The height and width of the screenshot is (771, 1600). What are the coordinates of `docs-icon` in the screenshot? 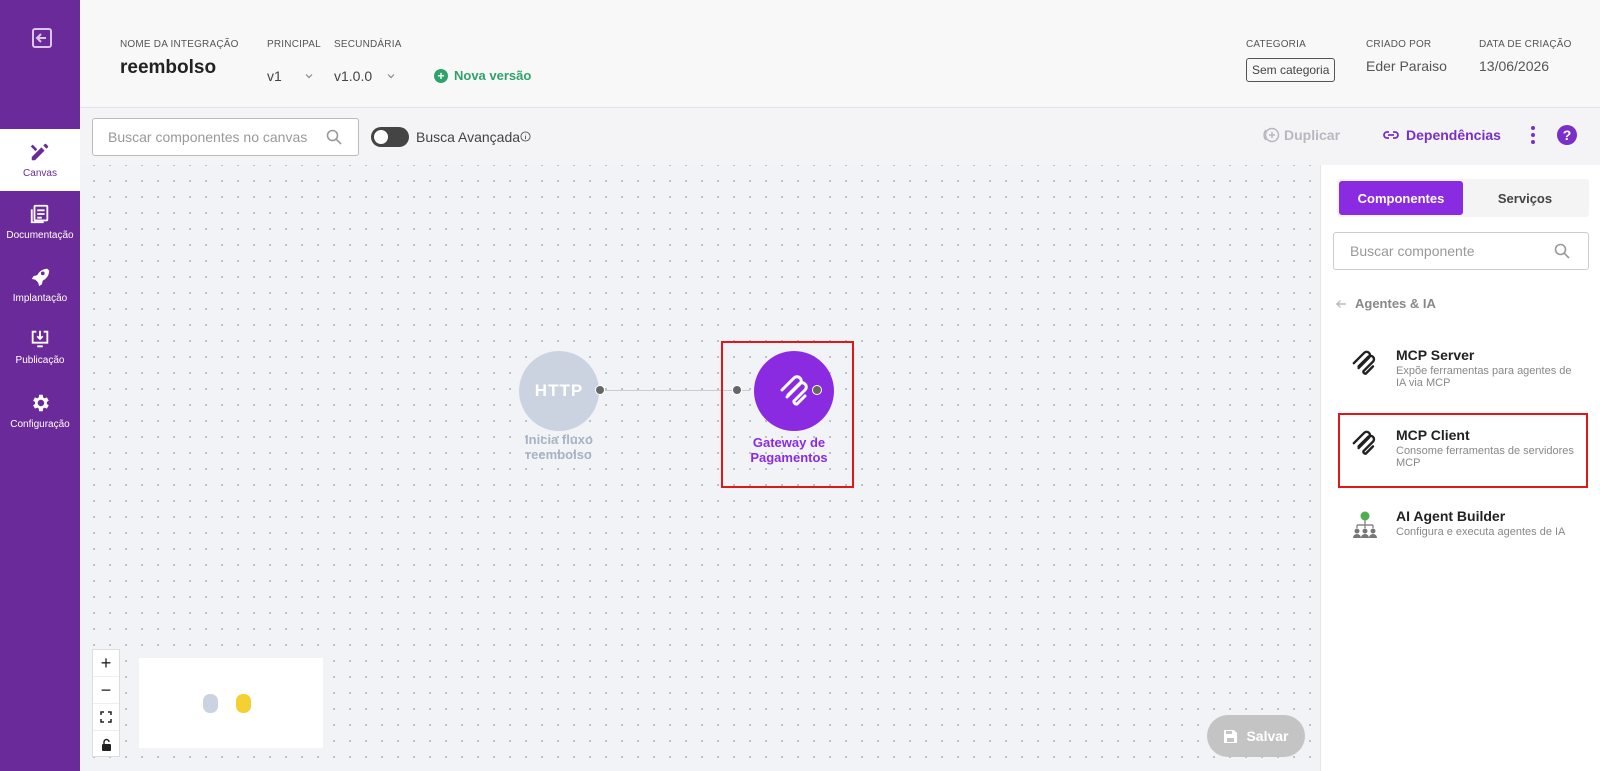 It's located at (39, 214).